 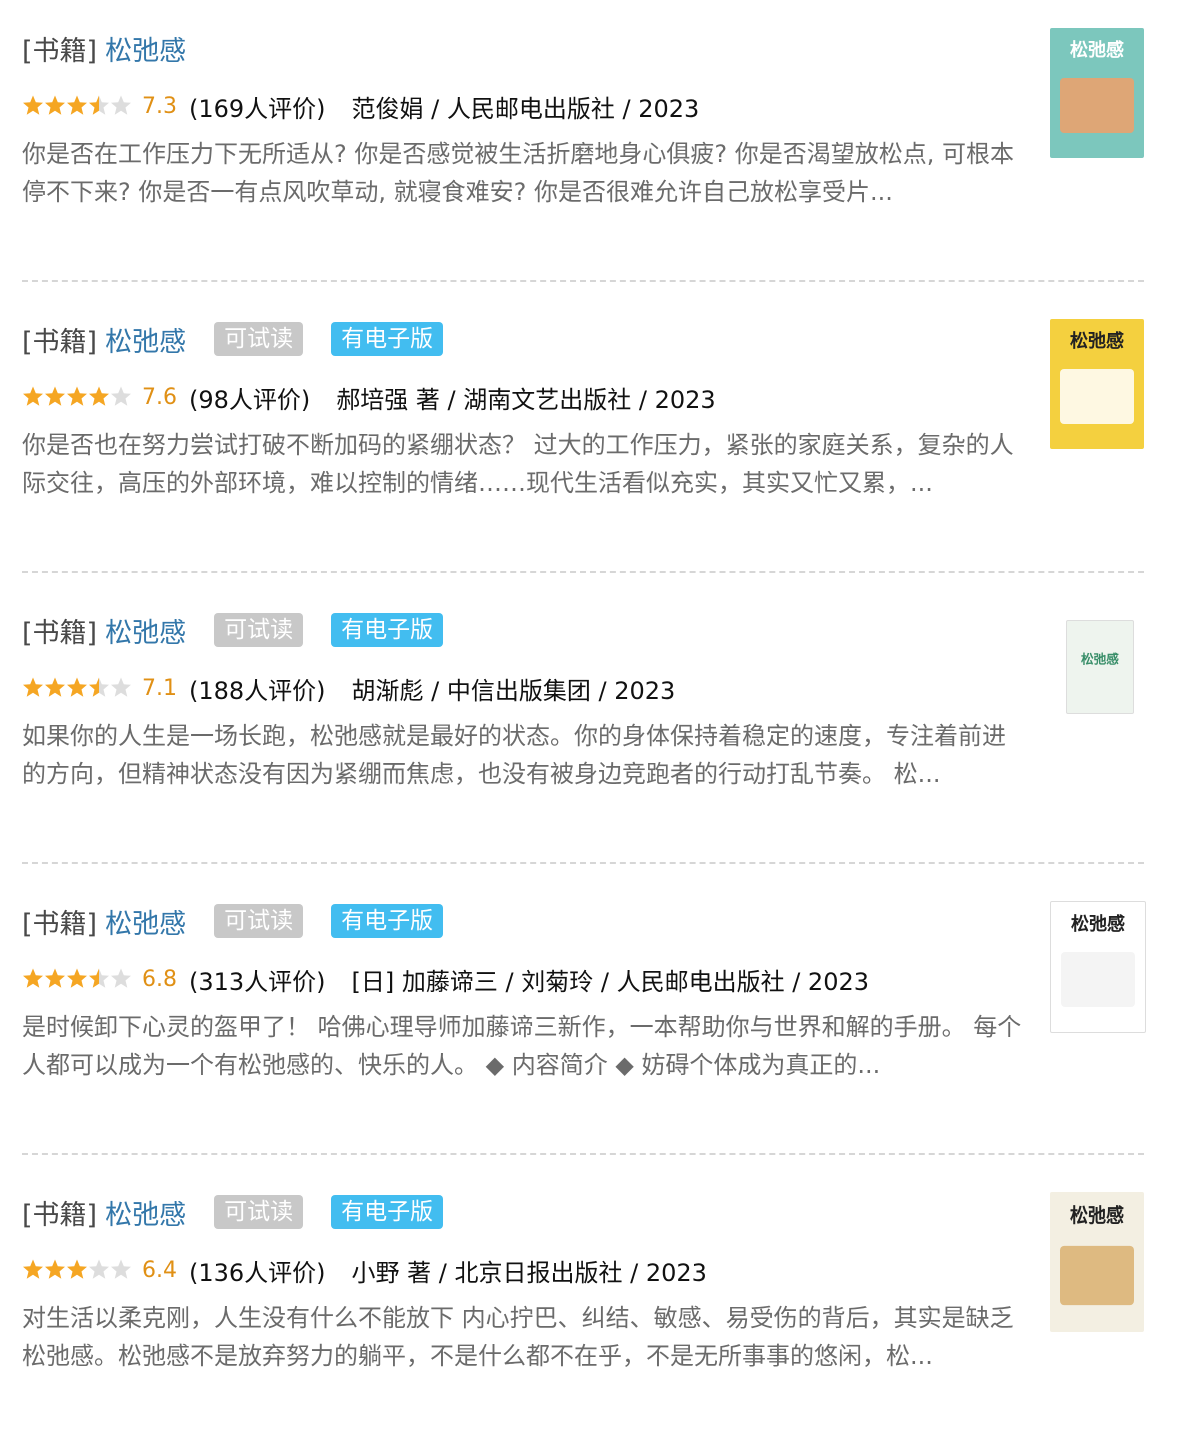 What do you see at coordinates (529, 1272) in the screenshot?
I see `publication-info: 小野 著 / 北京日报出版社 / 2023` at bounding box center [529, 1272].